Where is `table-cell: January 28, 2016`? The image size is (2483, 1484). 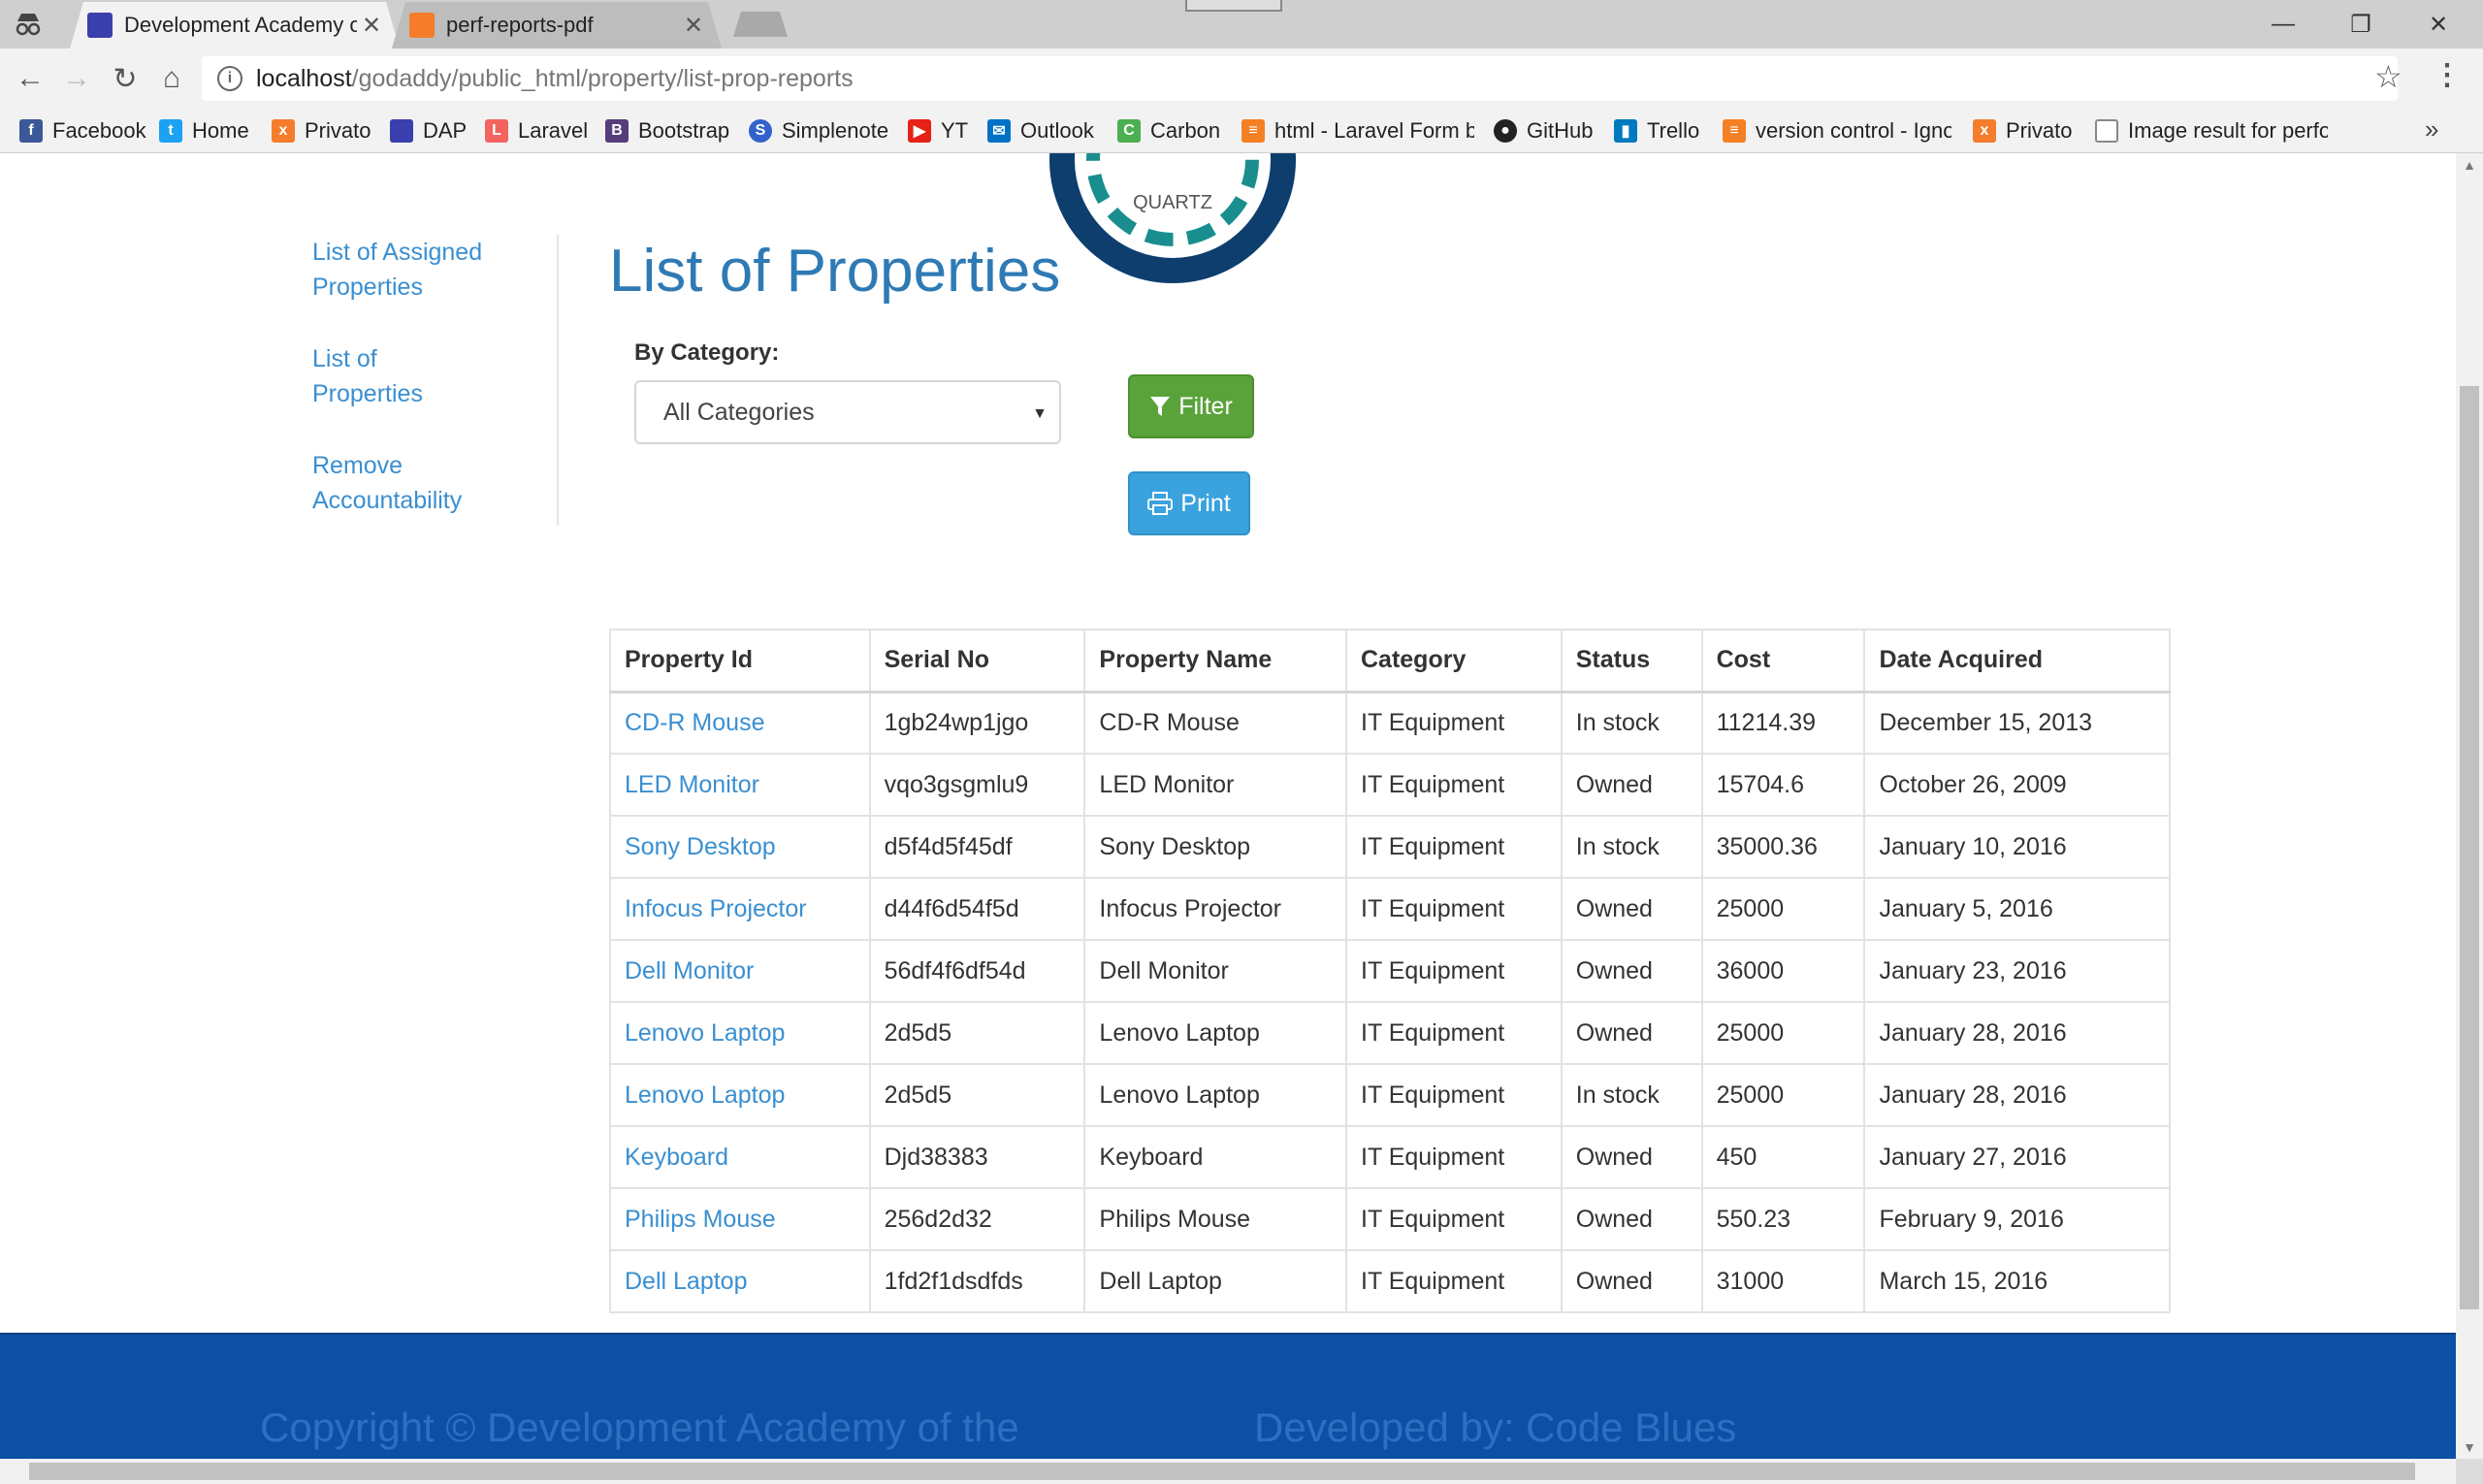 table-cell: January 28, 2016 is located at coordinates (2017, 1033).